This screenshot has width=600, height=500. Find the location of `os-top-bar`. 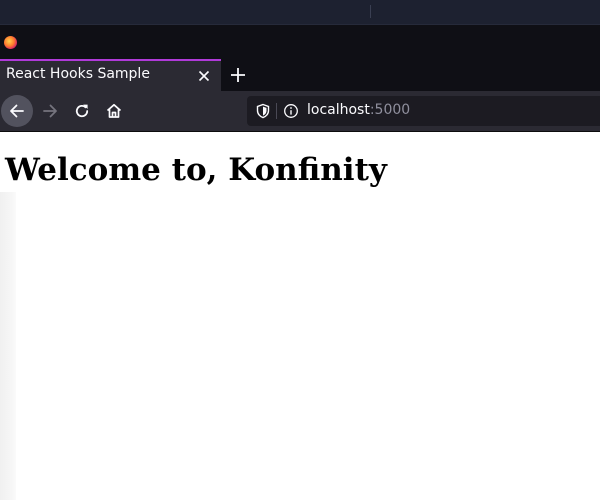

os-top-bar is located at coordinates (300, 12).